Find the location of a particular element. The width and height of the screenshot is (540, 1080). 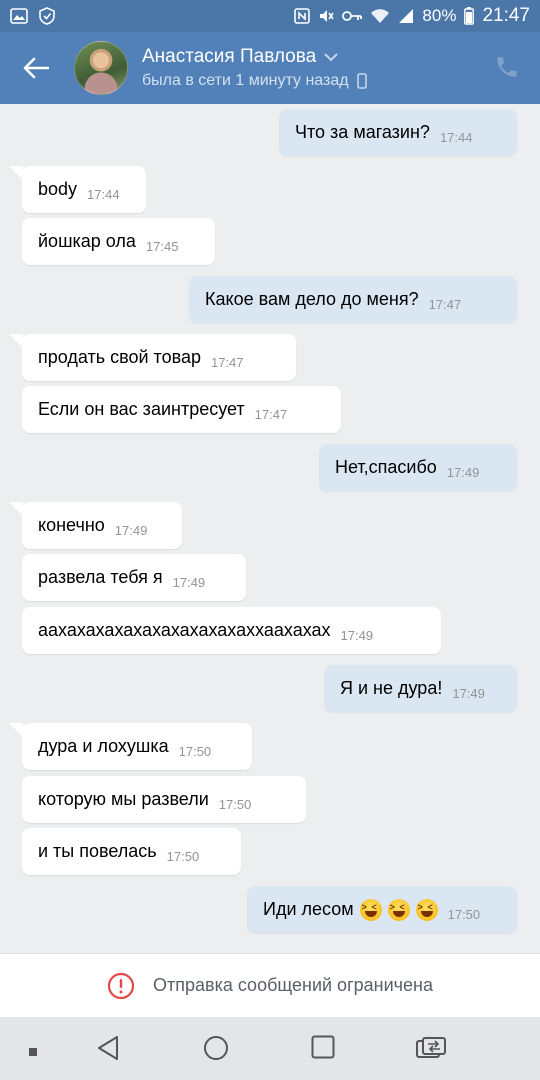

status-bar: 80% 21:47 is located at coordinates (270, 16).